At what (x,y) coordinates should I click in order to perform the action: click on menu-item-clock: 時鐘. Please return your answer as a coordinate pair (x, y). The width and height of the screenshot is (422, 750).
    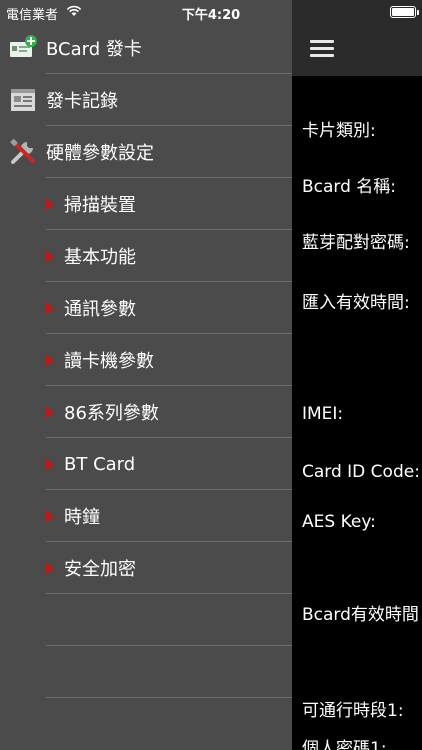
    Looking at the image, I should click on (146, 516).